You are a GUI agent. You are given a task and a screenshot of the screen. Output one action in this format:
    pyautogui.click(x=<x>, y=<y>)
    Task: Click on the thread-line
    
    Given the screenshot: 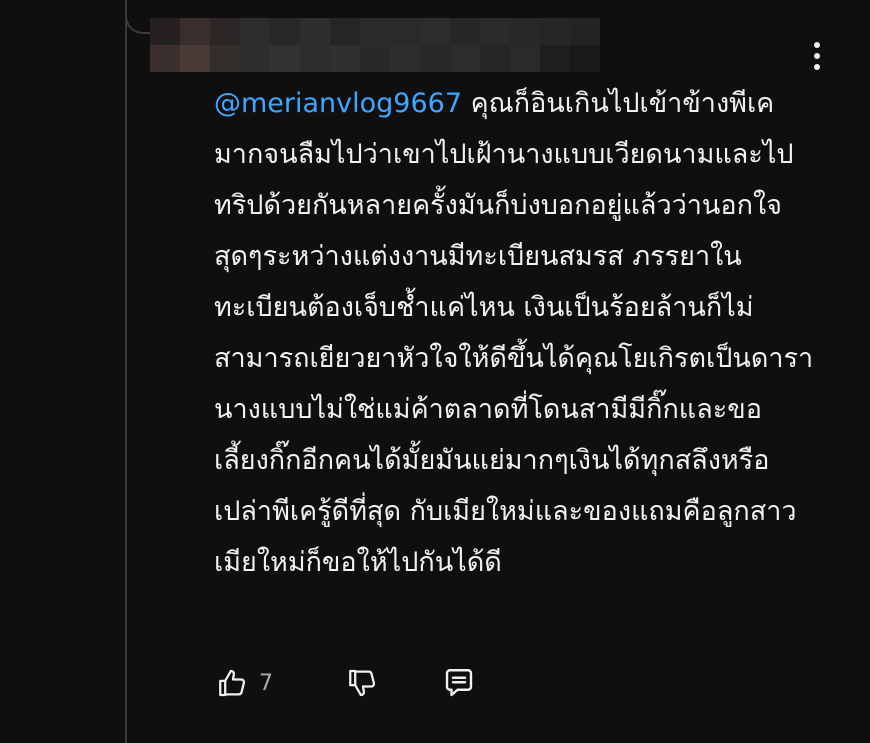 What is the action you would take?
    pyautogui.click(x=126, y=371)
    